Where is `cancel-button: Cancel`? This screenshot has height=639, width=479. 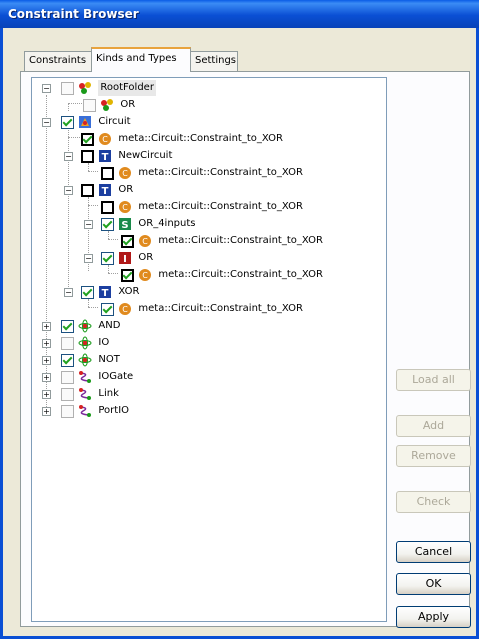
cancel-button: Cancel is located at coordinates (433, 552).